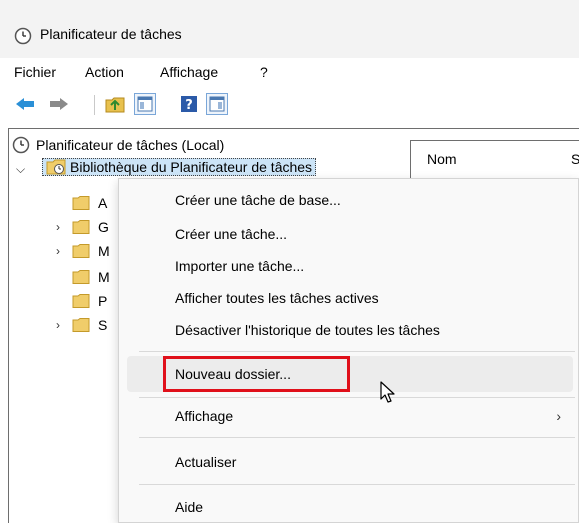 This screenshot has height=523, width=579. What do you see at coordinates (23, 36) in the screenshot?
I see `task-scheduler-clock-icon` at bounding box center [23, 36].